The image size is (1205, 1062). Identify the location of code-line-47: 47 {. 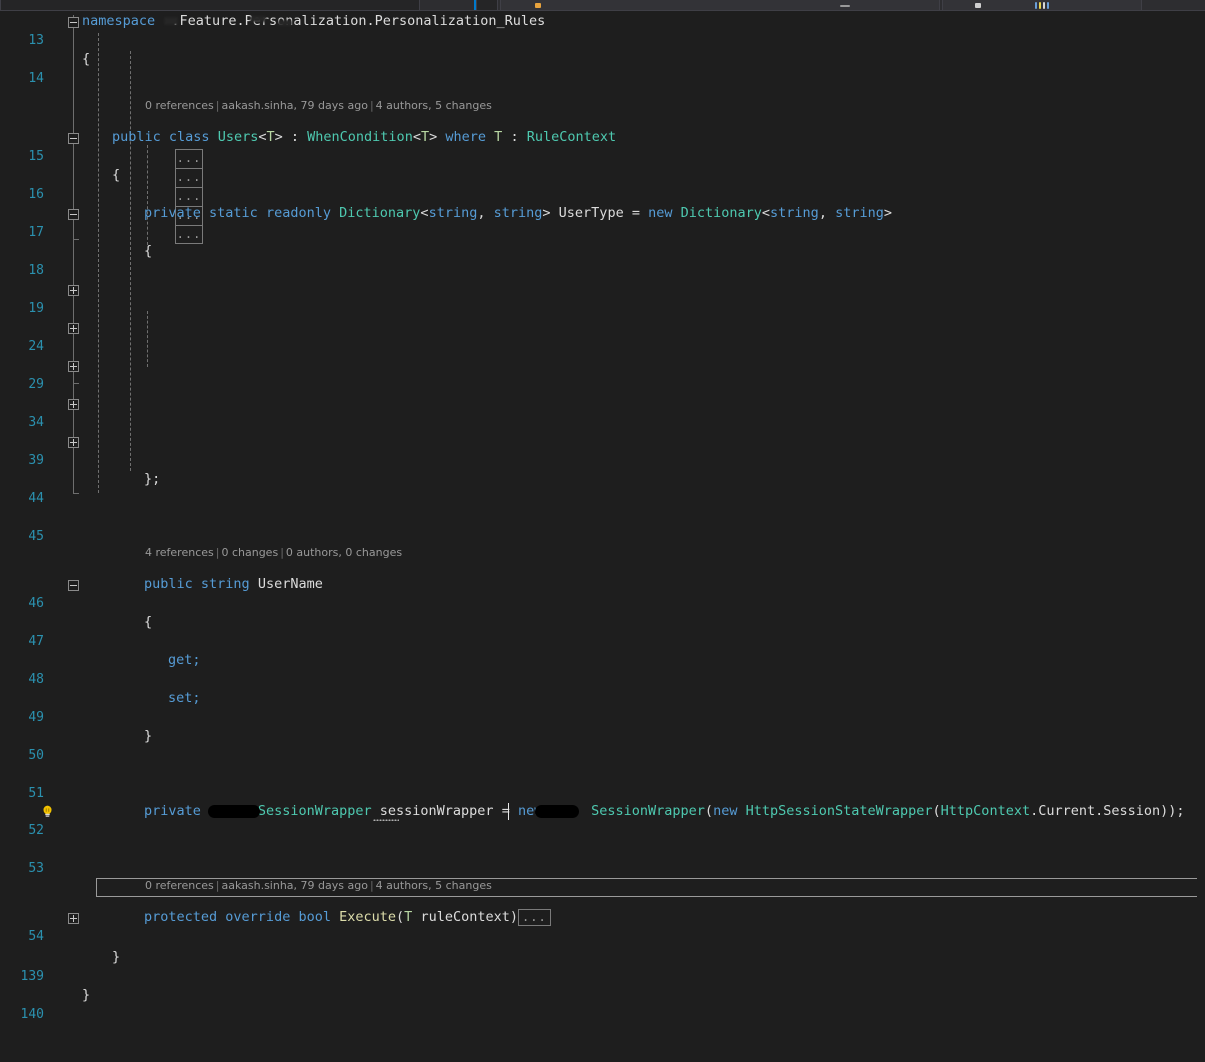
(602, 631).